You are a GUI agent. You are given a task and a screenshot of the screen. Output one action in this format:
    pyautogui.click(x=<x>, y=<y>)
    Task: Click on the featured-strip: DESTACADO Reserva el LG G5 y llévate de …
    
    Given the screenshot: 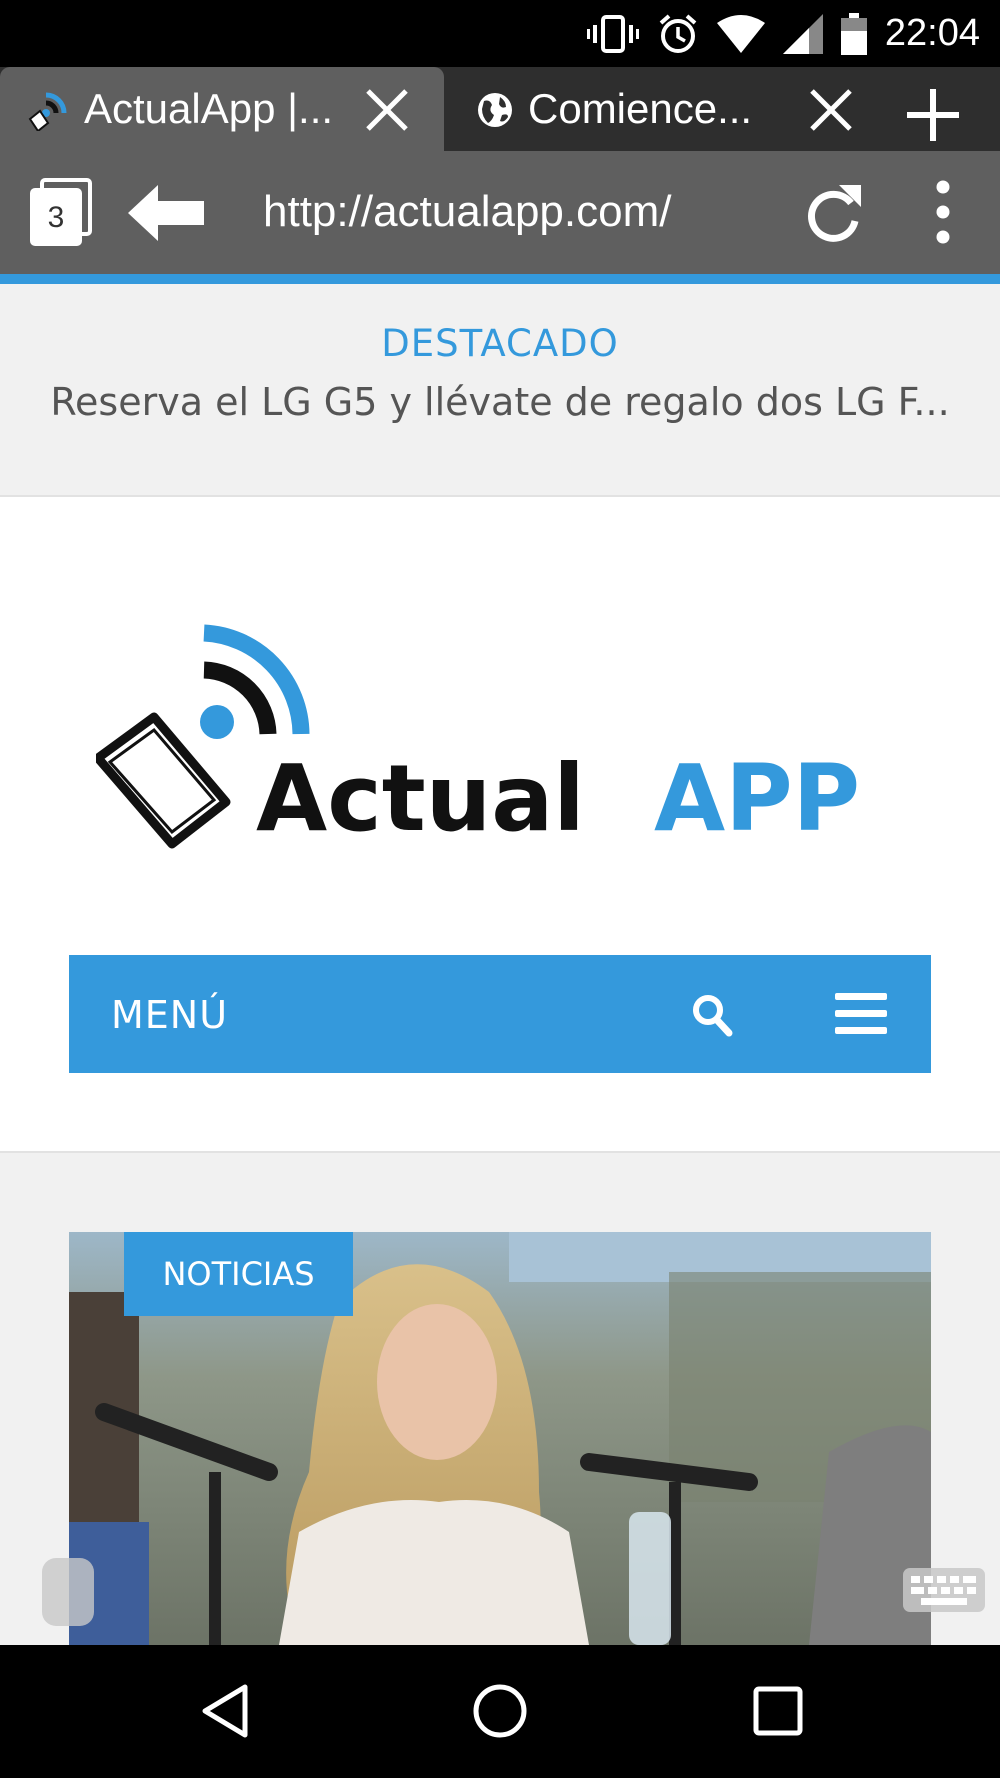 What is the action you would take?
    pyautogui.click(x=500, y=390)
    